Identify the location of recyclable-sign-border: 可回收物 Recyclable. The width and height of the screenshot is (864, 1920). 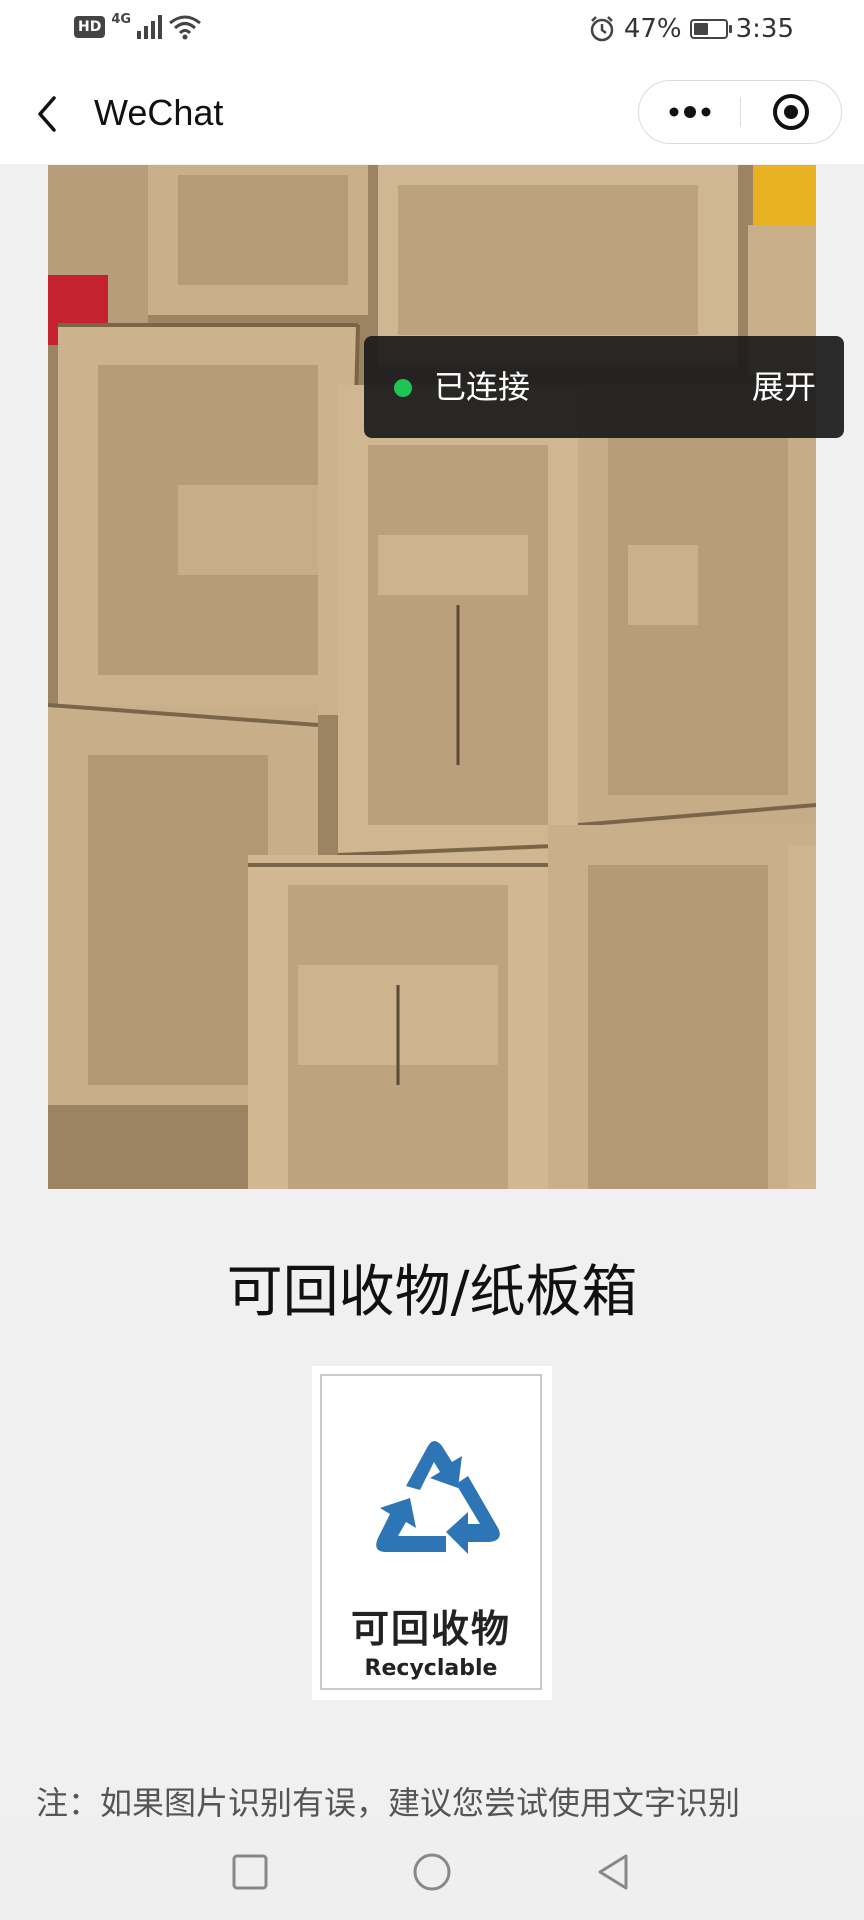
(431, 1532).